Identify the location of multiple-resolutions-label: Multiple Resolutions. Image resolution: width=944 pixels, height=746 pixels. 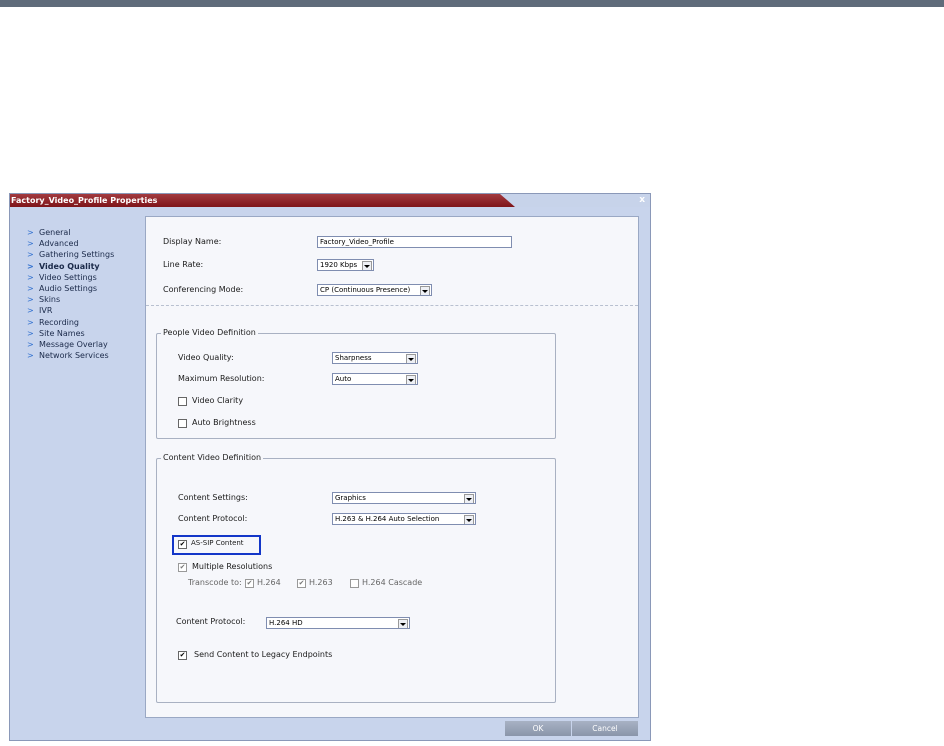
(232, 566).